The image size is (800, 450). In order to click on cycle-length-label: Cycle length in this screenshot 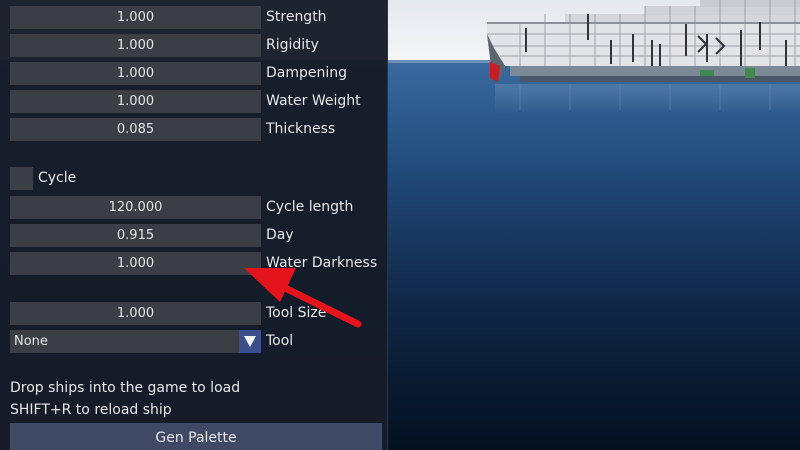, I will do `click(310, 207)`.